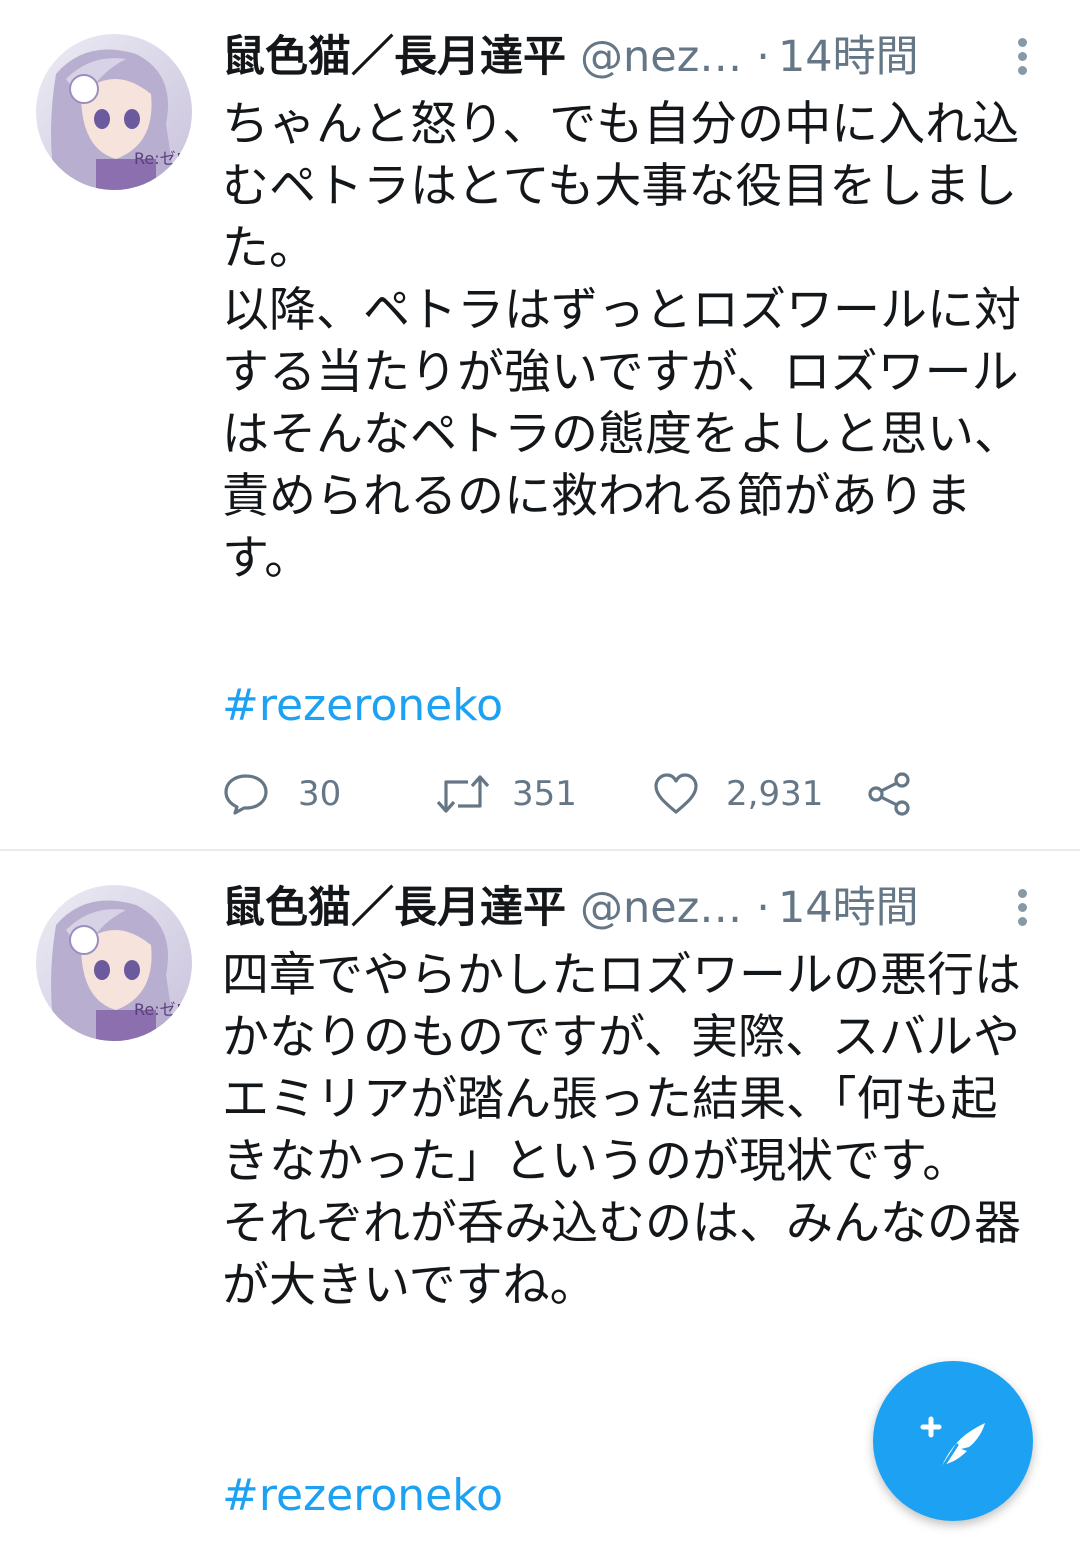 The height and width of the screenshot is (1542, 1080). I want to click on heart-icon, so click(676, 793).